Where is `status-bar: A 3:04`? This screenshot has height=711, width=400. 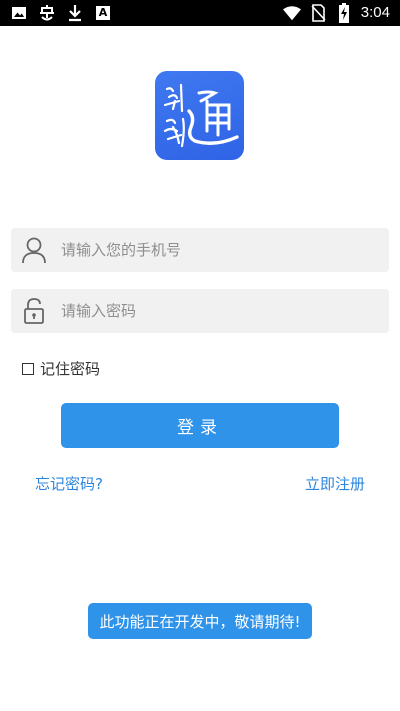
status-bar: A 3:04 is located at coordinates (200, 13).